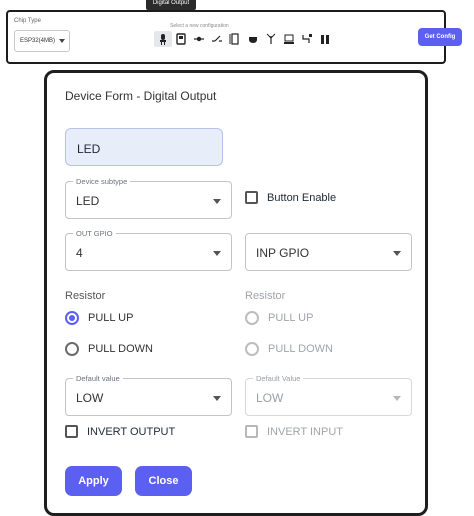 The image size is (474, 516). Describe the element at coordinates (131, 431) in the screenshot. I see `invert-output-label: INVERT OUTPUT` at that location.